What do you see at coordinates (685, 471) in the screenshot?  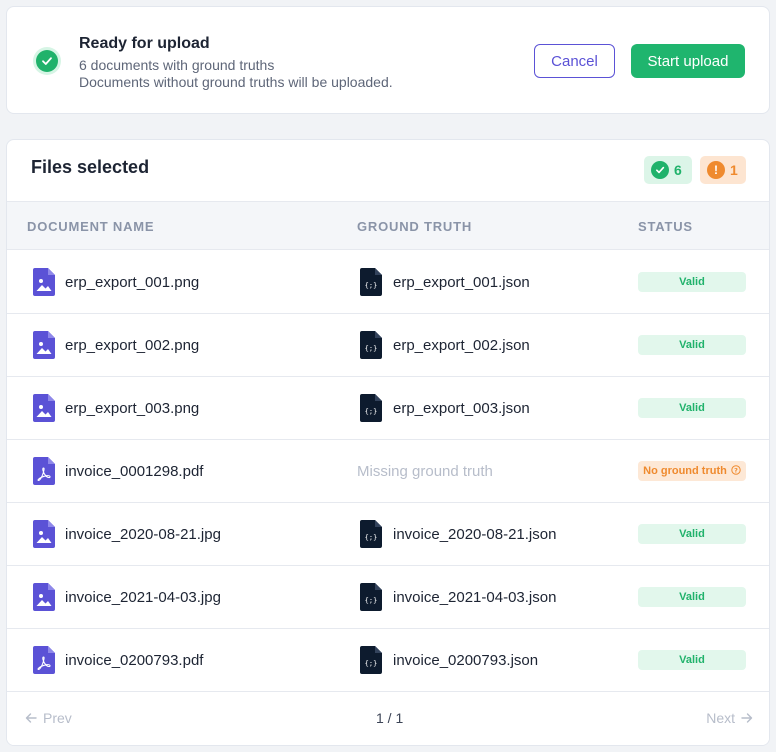 I see `status-label: No ground truth` at bounding box center [685, 471].